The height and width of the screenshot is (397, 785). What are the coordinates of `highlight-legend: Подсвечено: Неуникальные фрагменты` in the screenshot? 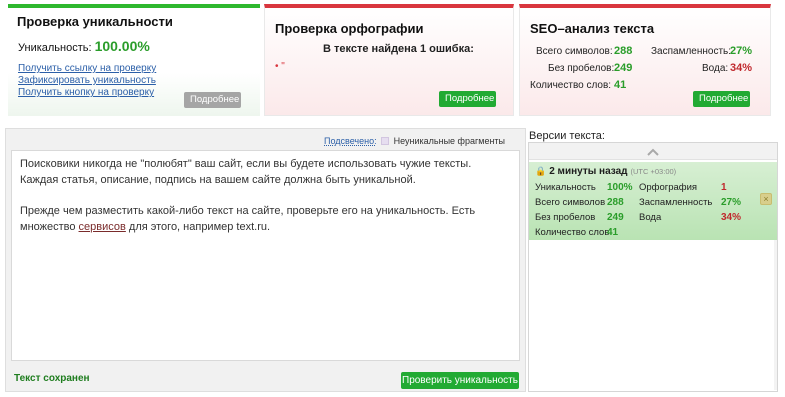 It's located at (414, 141).